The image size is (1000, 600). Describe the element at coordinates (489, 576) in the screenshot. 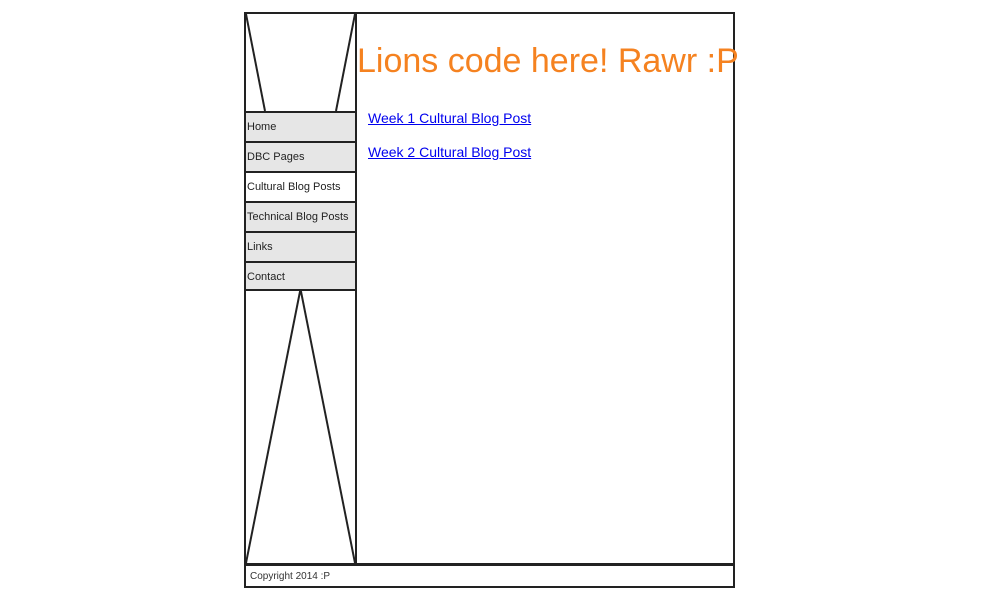

I see `footer: Copyright 2014 :P` at that location.